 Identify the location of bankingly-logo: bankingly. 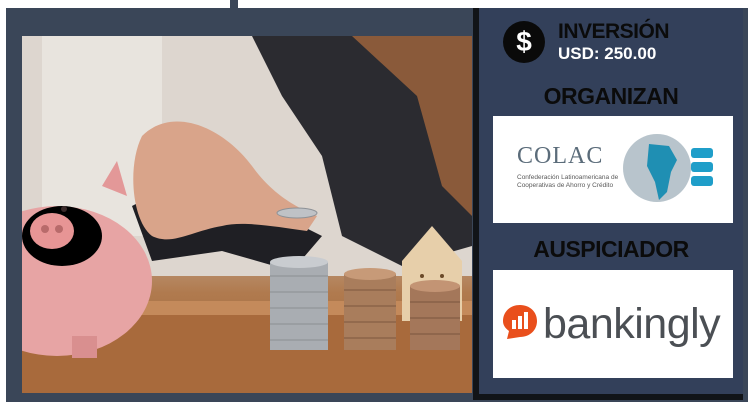
(613, 324).